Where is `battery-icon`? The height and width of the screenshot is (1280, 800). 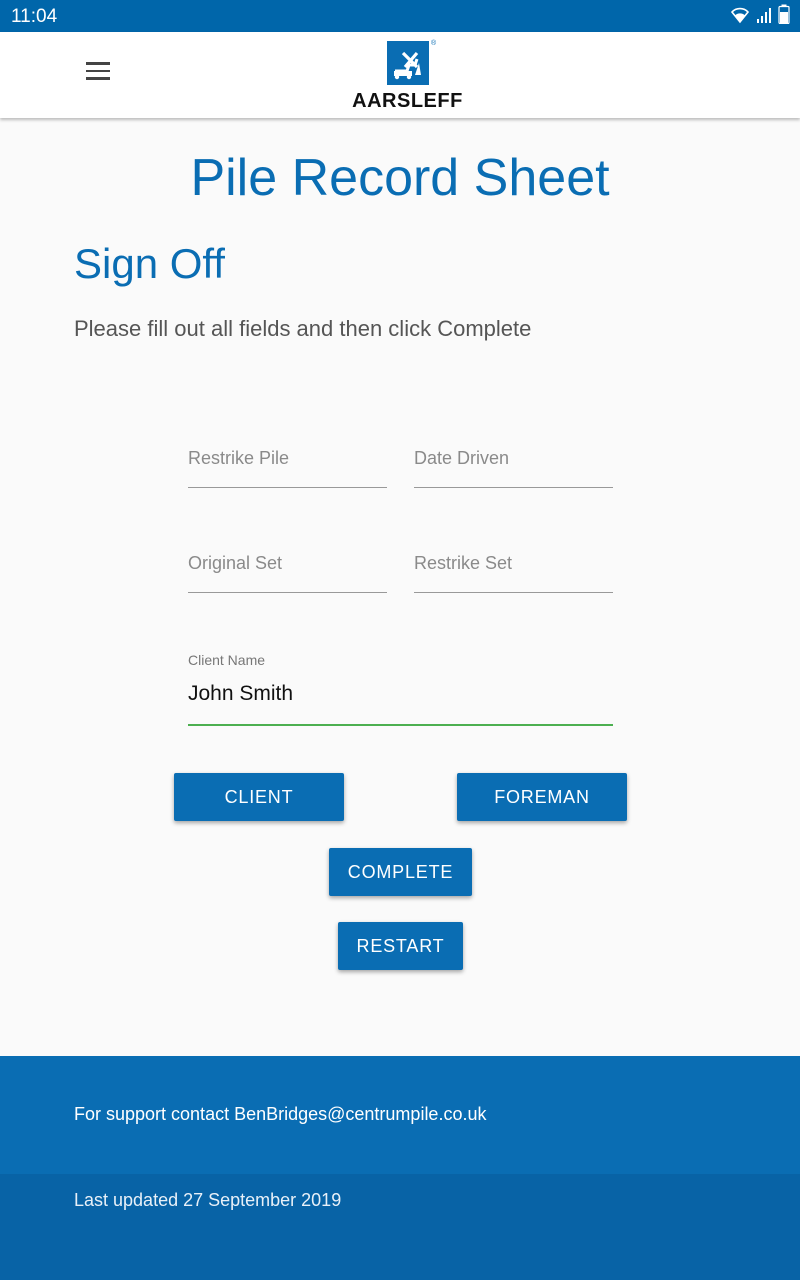 battery-icon is located at coordinates (784, 14).